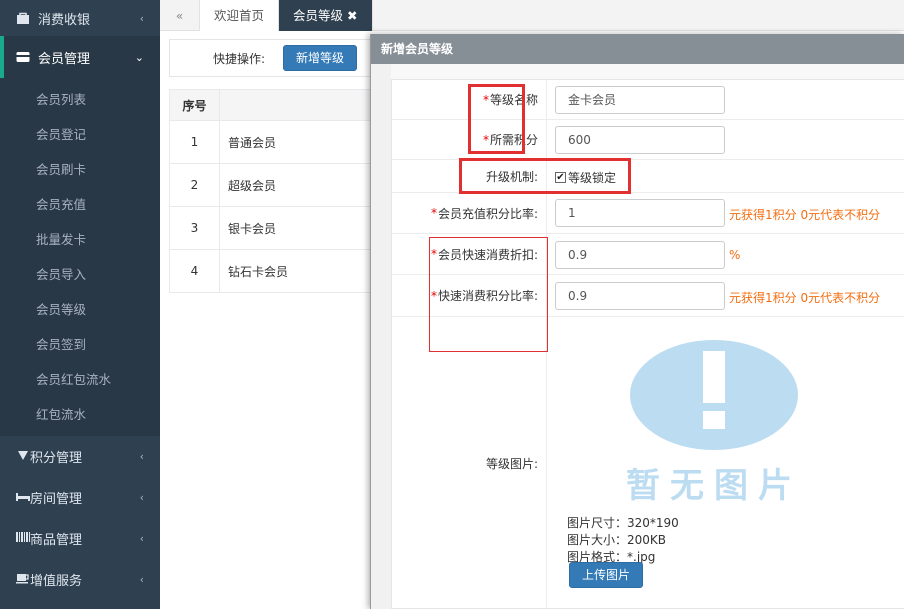  I want to click on dialog-gutter, so click(381, 336).